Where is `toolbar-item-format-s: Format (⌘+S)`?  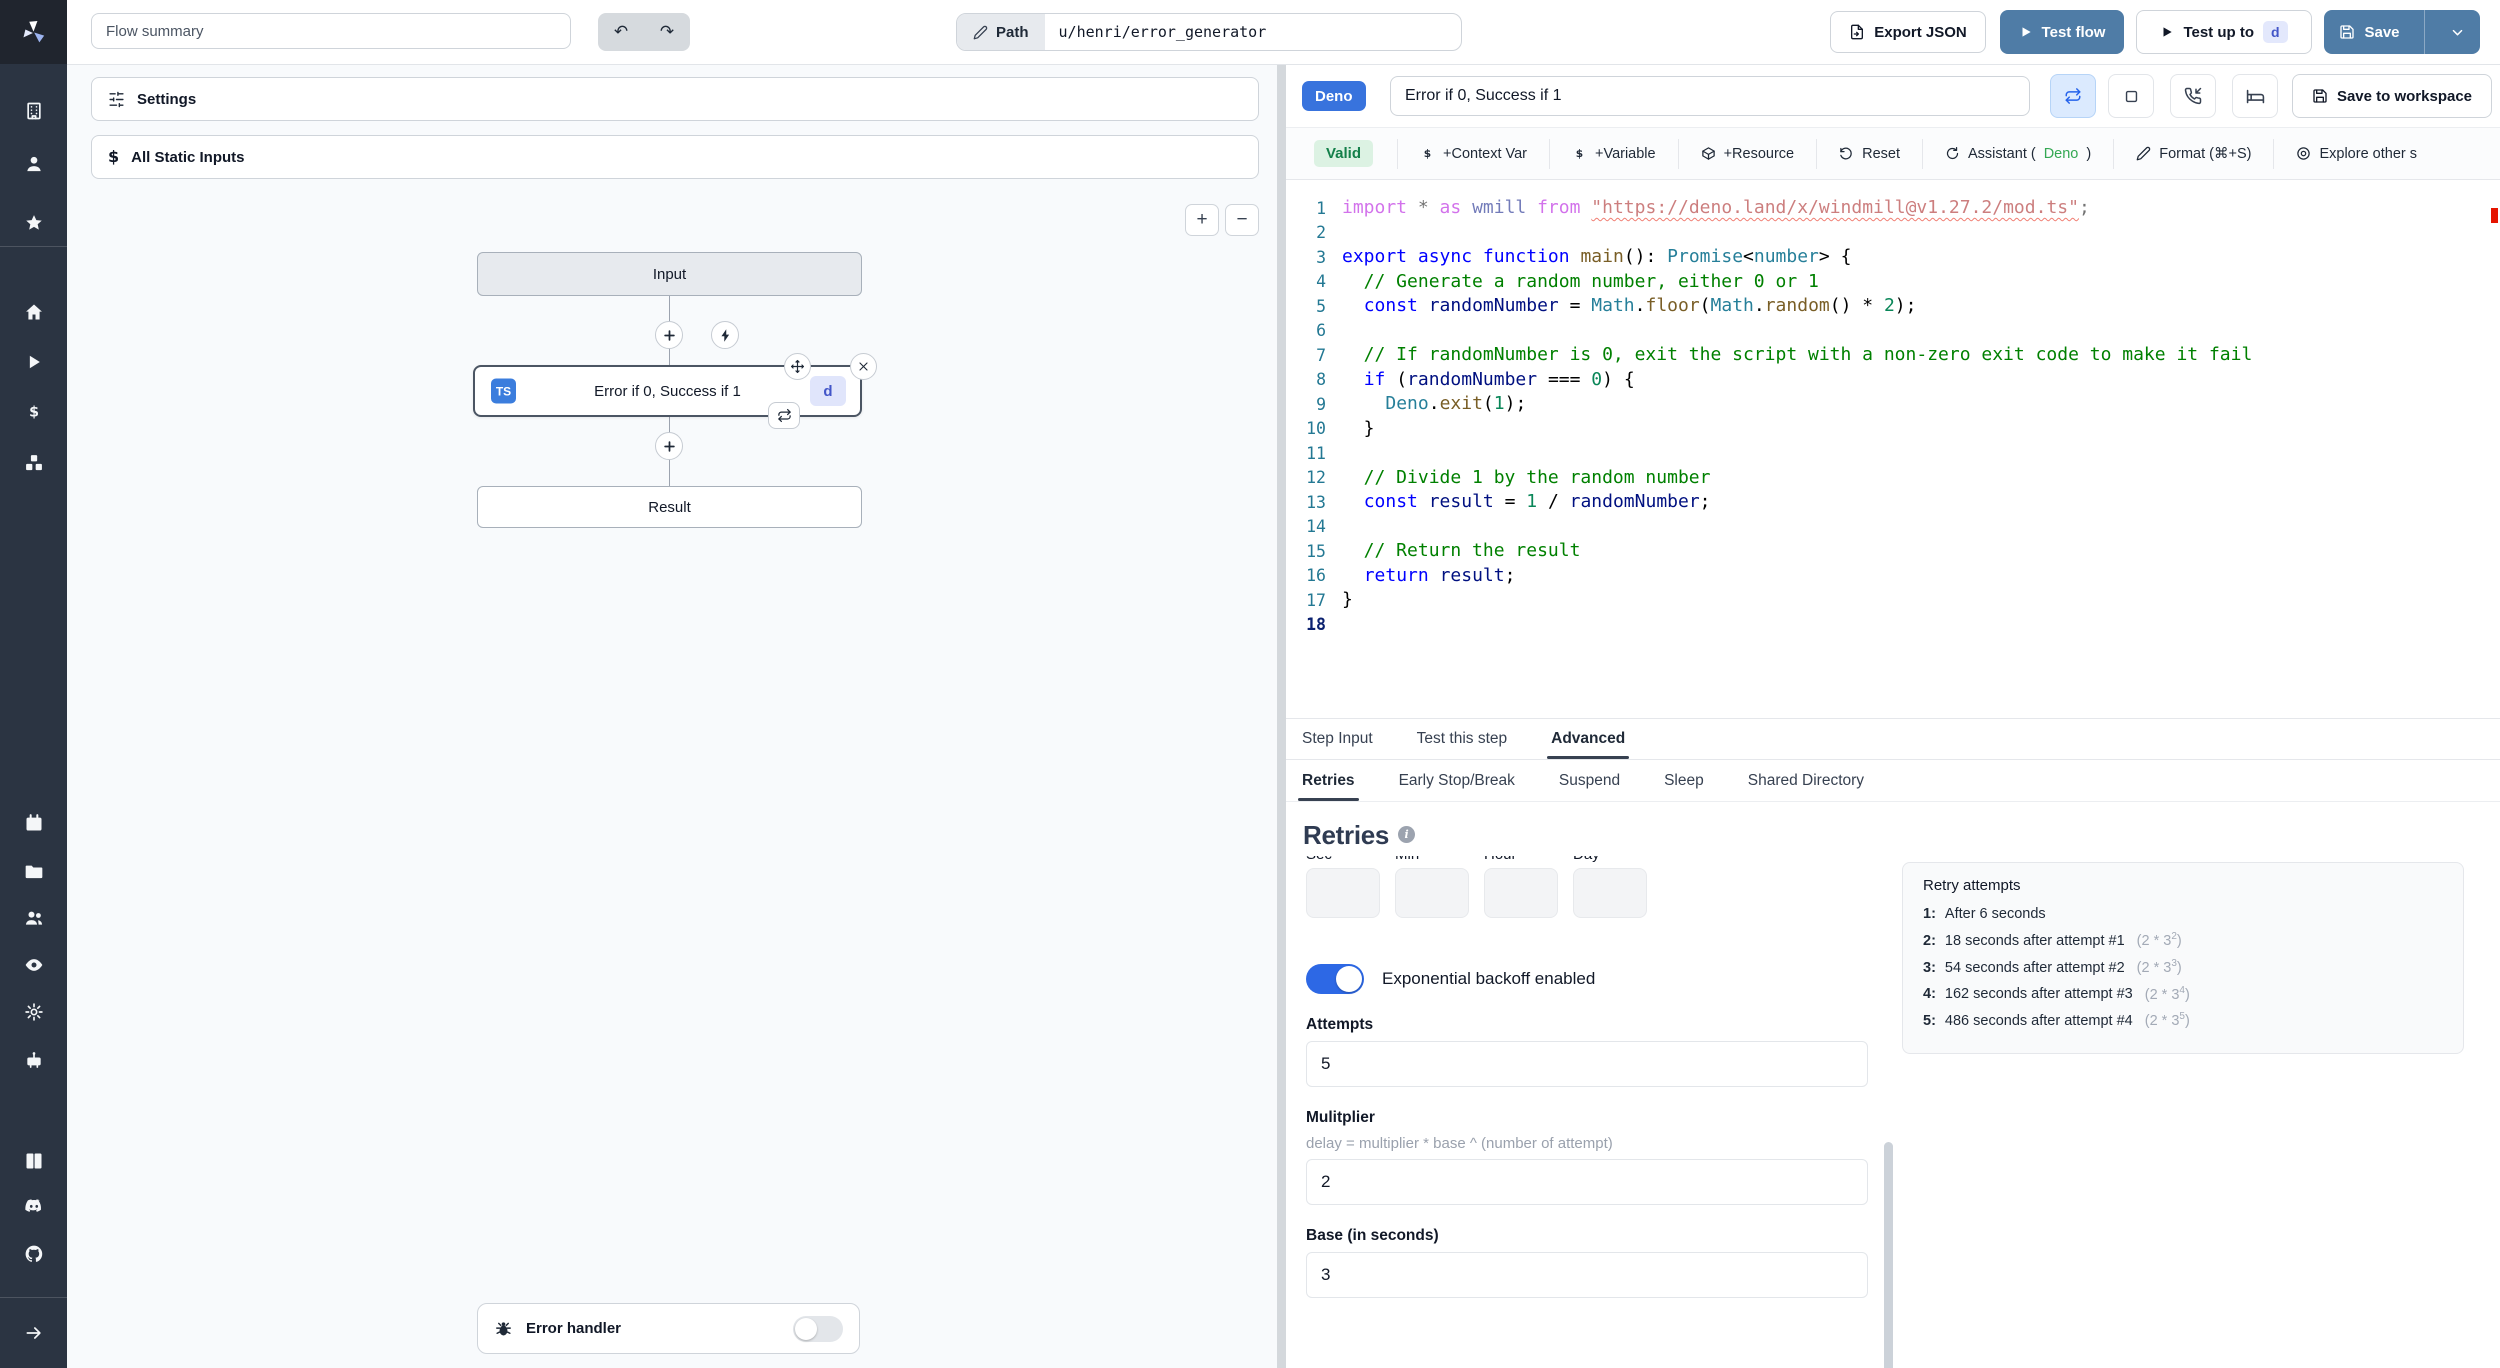
toolbar-item-format-s: Format (⌘+S) is located at coordinates (2193, 153).